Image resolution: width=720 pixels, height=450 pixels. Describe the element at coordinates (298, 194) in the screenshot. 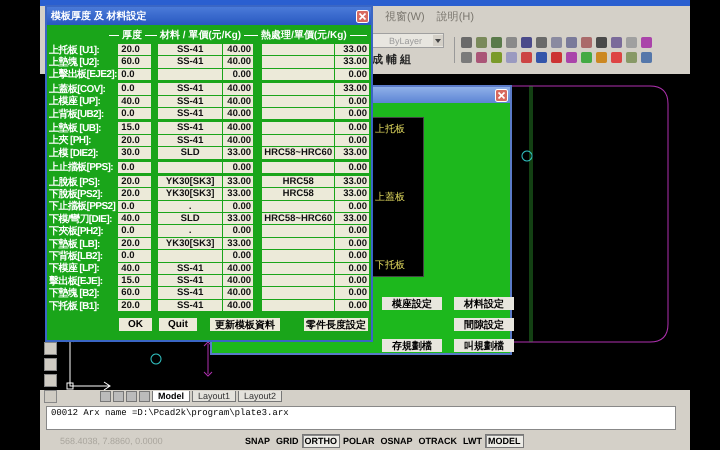

I see `heat-treatment-field: HRC58` at that location.